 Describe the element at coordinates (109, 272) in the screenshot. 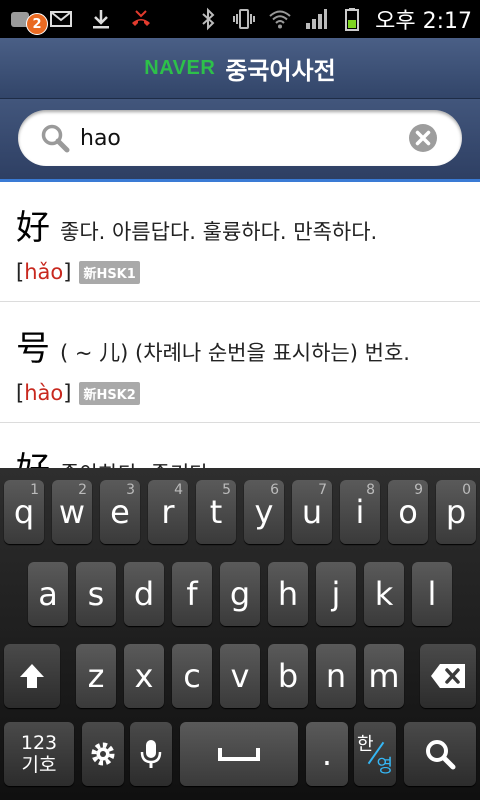

I see `hsk-level-badge: 新HSK1` at that location.